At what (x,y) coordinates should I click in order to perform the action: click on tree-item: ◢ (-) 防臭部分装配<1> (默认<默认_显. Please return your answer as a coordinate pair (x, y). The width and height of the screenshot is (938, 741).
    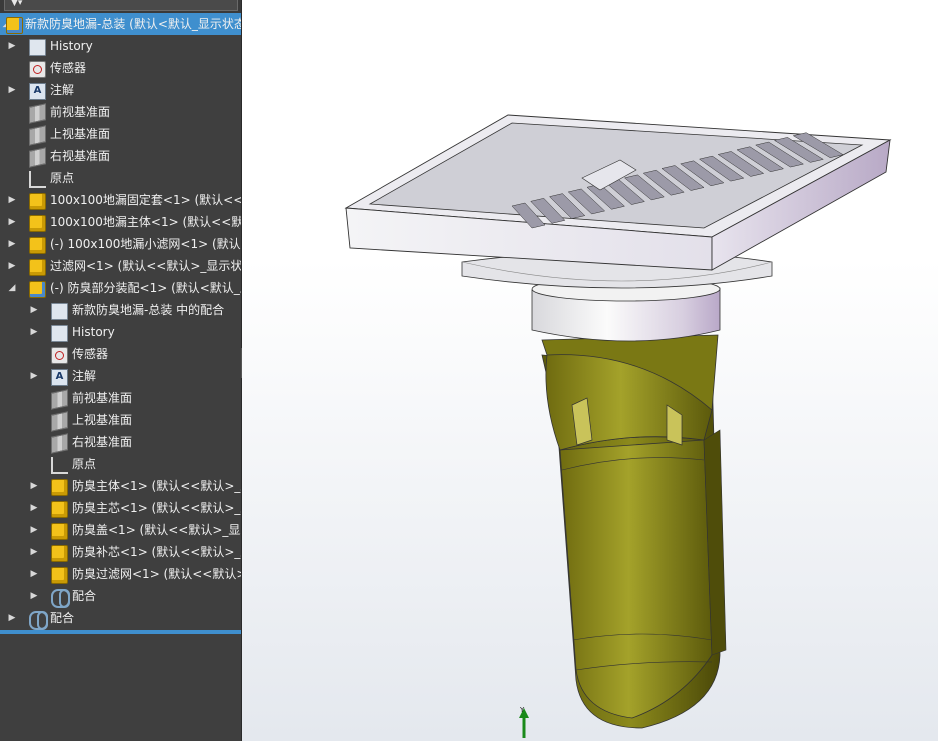
    Looking at the image, I should click on (120, 288).